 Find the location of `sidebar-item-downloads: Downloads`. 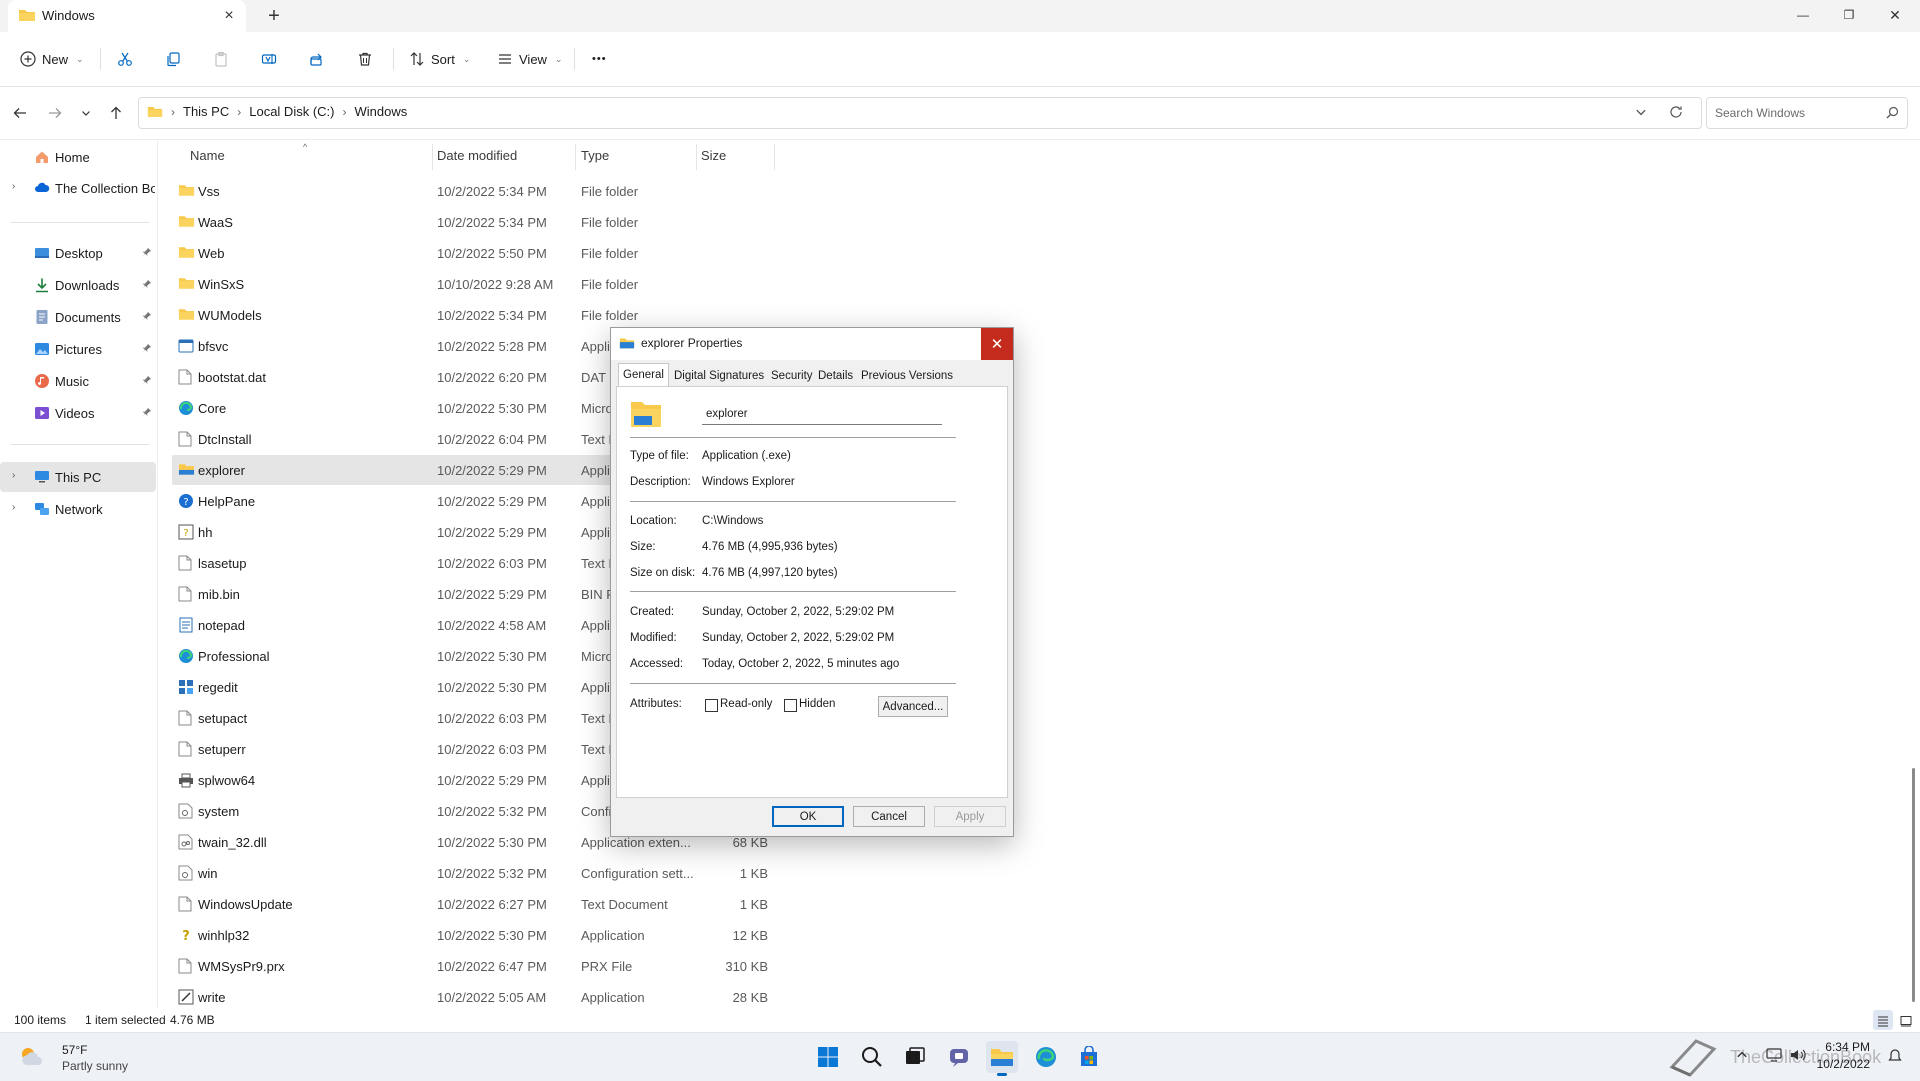

sidebar-item-downloads: Downloads is located at coordinates (78, 285).